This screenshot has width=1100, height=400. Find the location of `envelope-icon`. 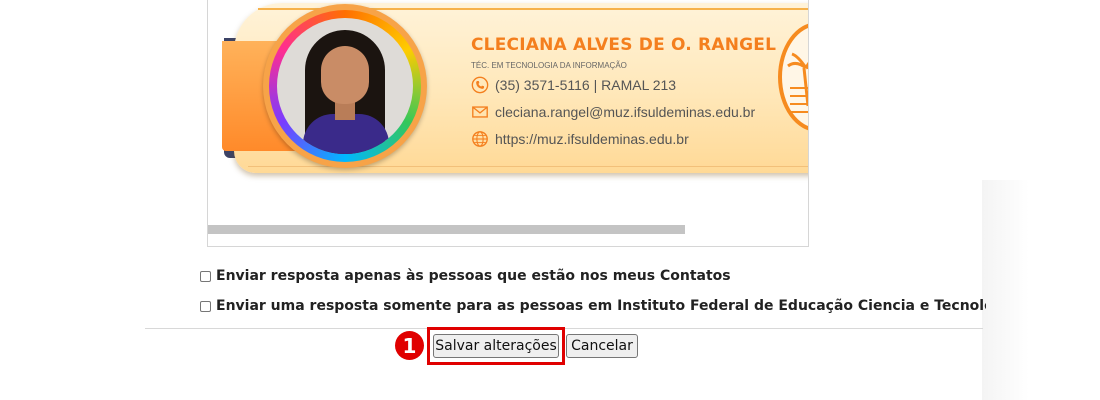

envelope-icon is located at coordinates (480, 112).